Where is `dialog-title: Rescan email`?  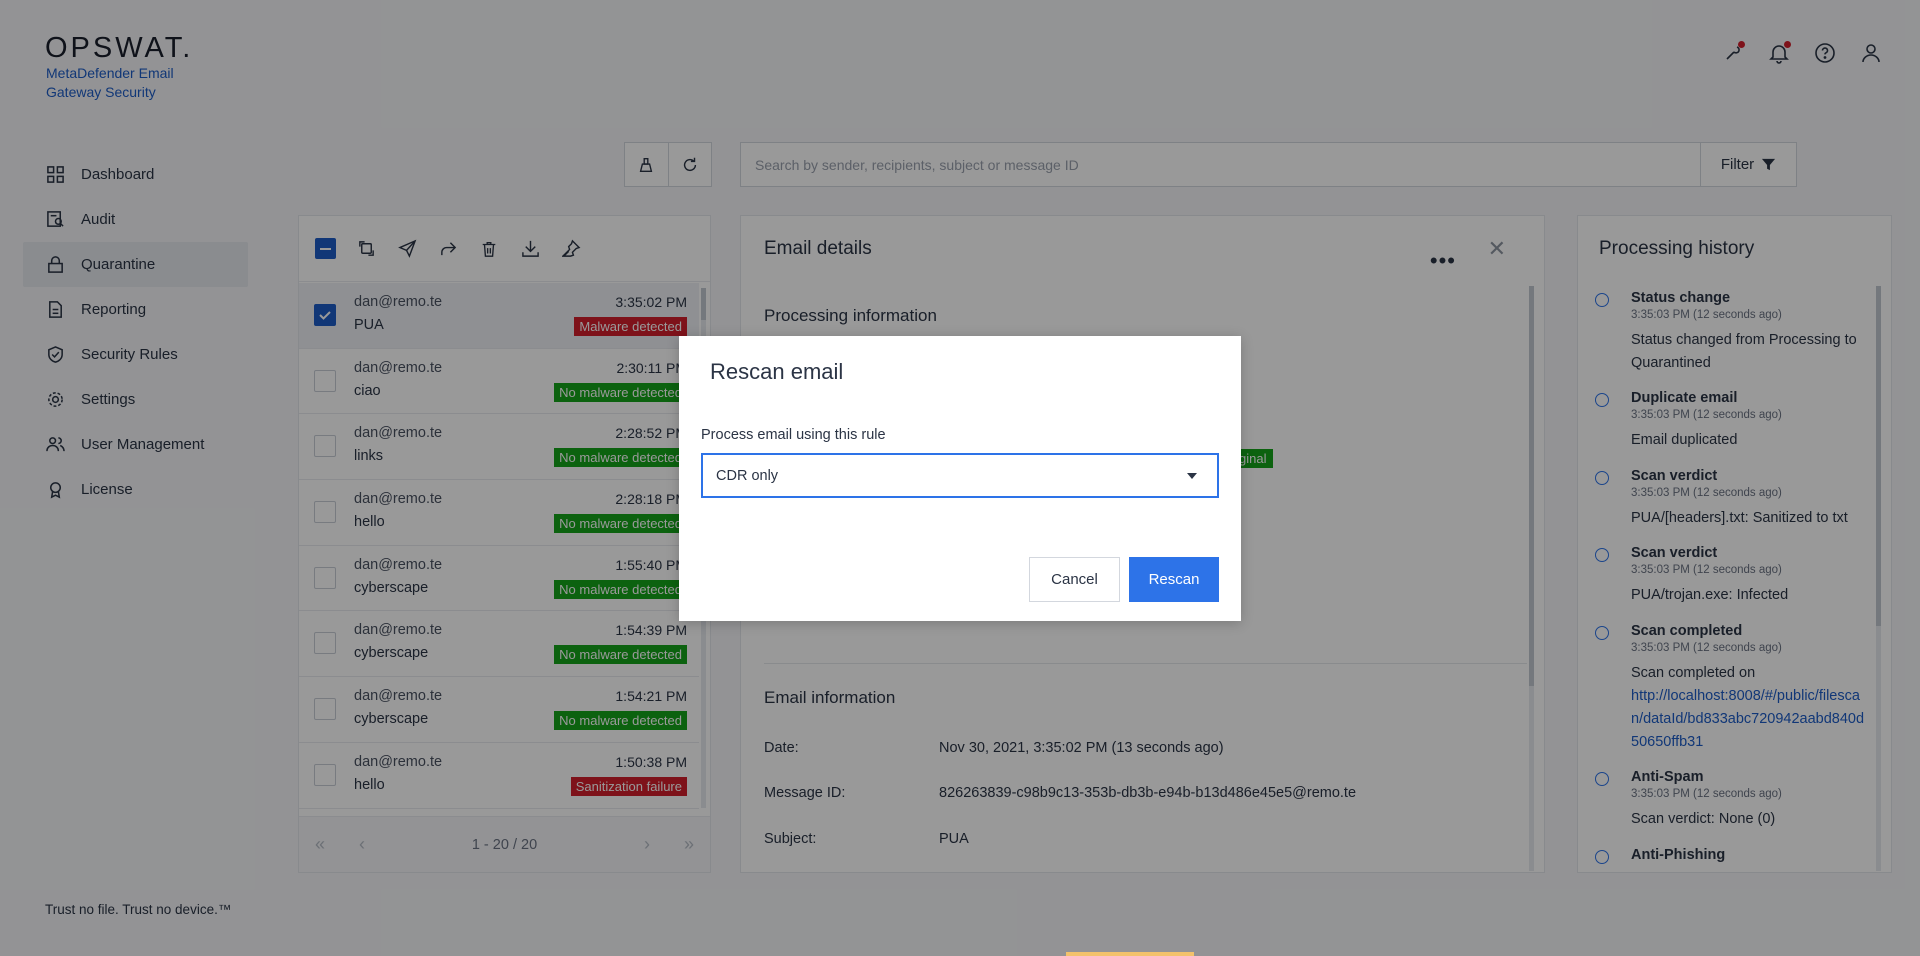
dialog-title: Rescan email is located at coordinates (777, 371).